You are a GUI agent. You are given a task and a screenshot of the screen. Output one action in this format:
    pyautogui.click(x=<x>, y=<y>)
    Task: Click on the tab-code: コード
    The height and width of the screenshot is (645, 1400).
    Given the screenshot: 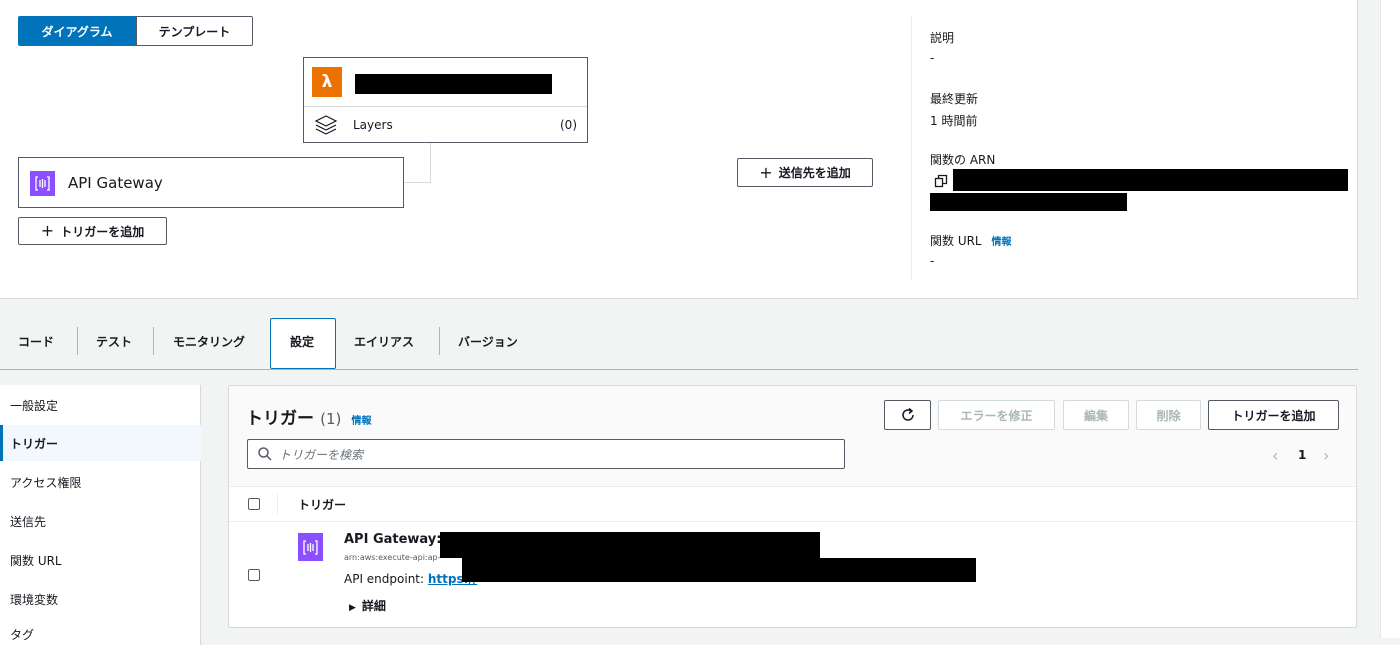 What is the action you would take?
    pyautogui.click(x=36, y=341)
    